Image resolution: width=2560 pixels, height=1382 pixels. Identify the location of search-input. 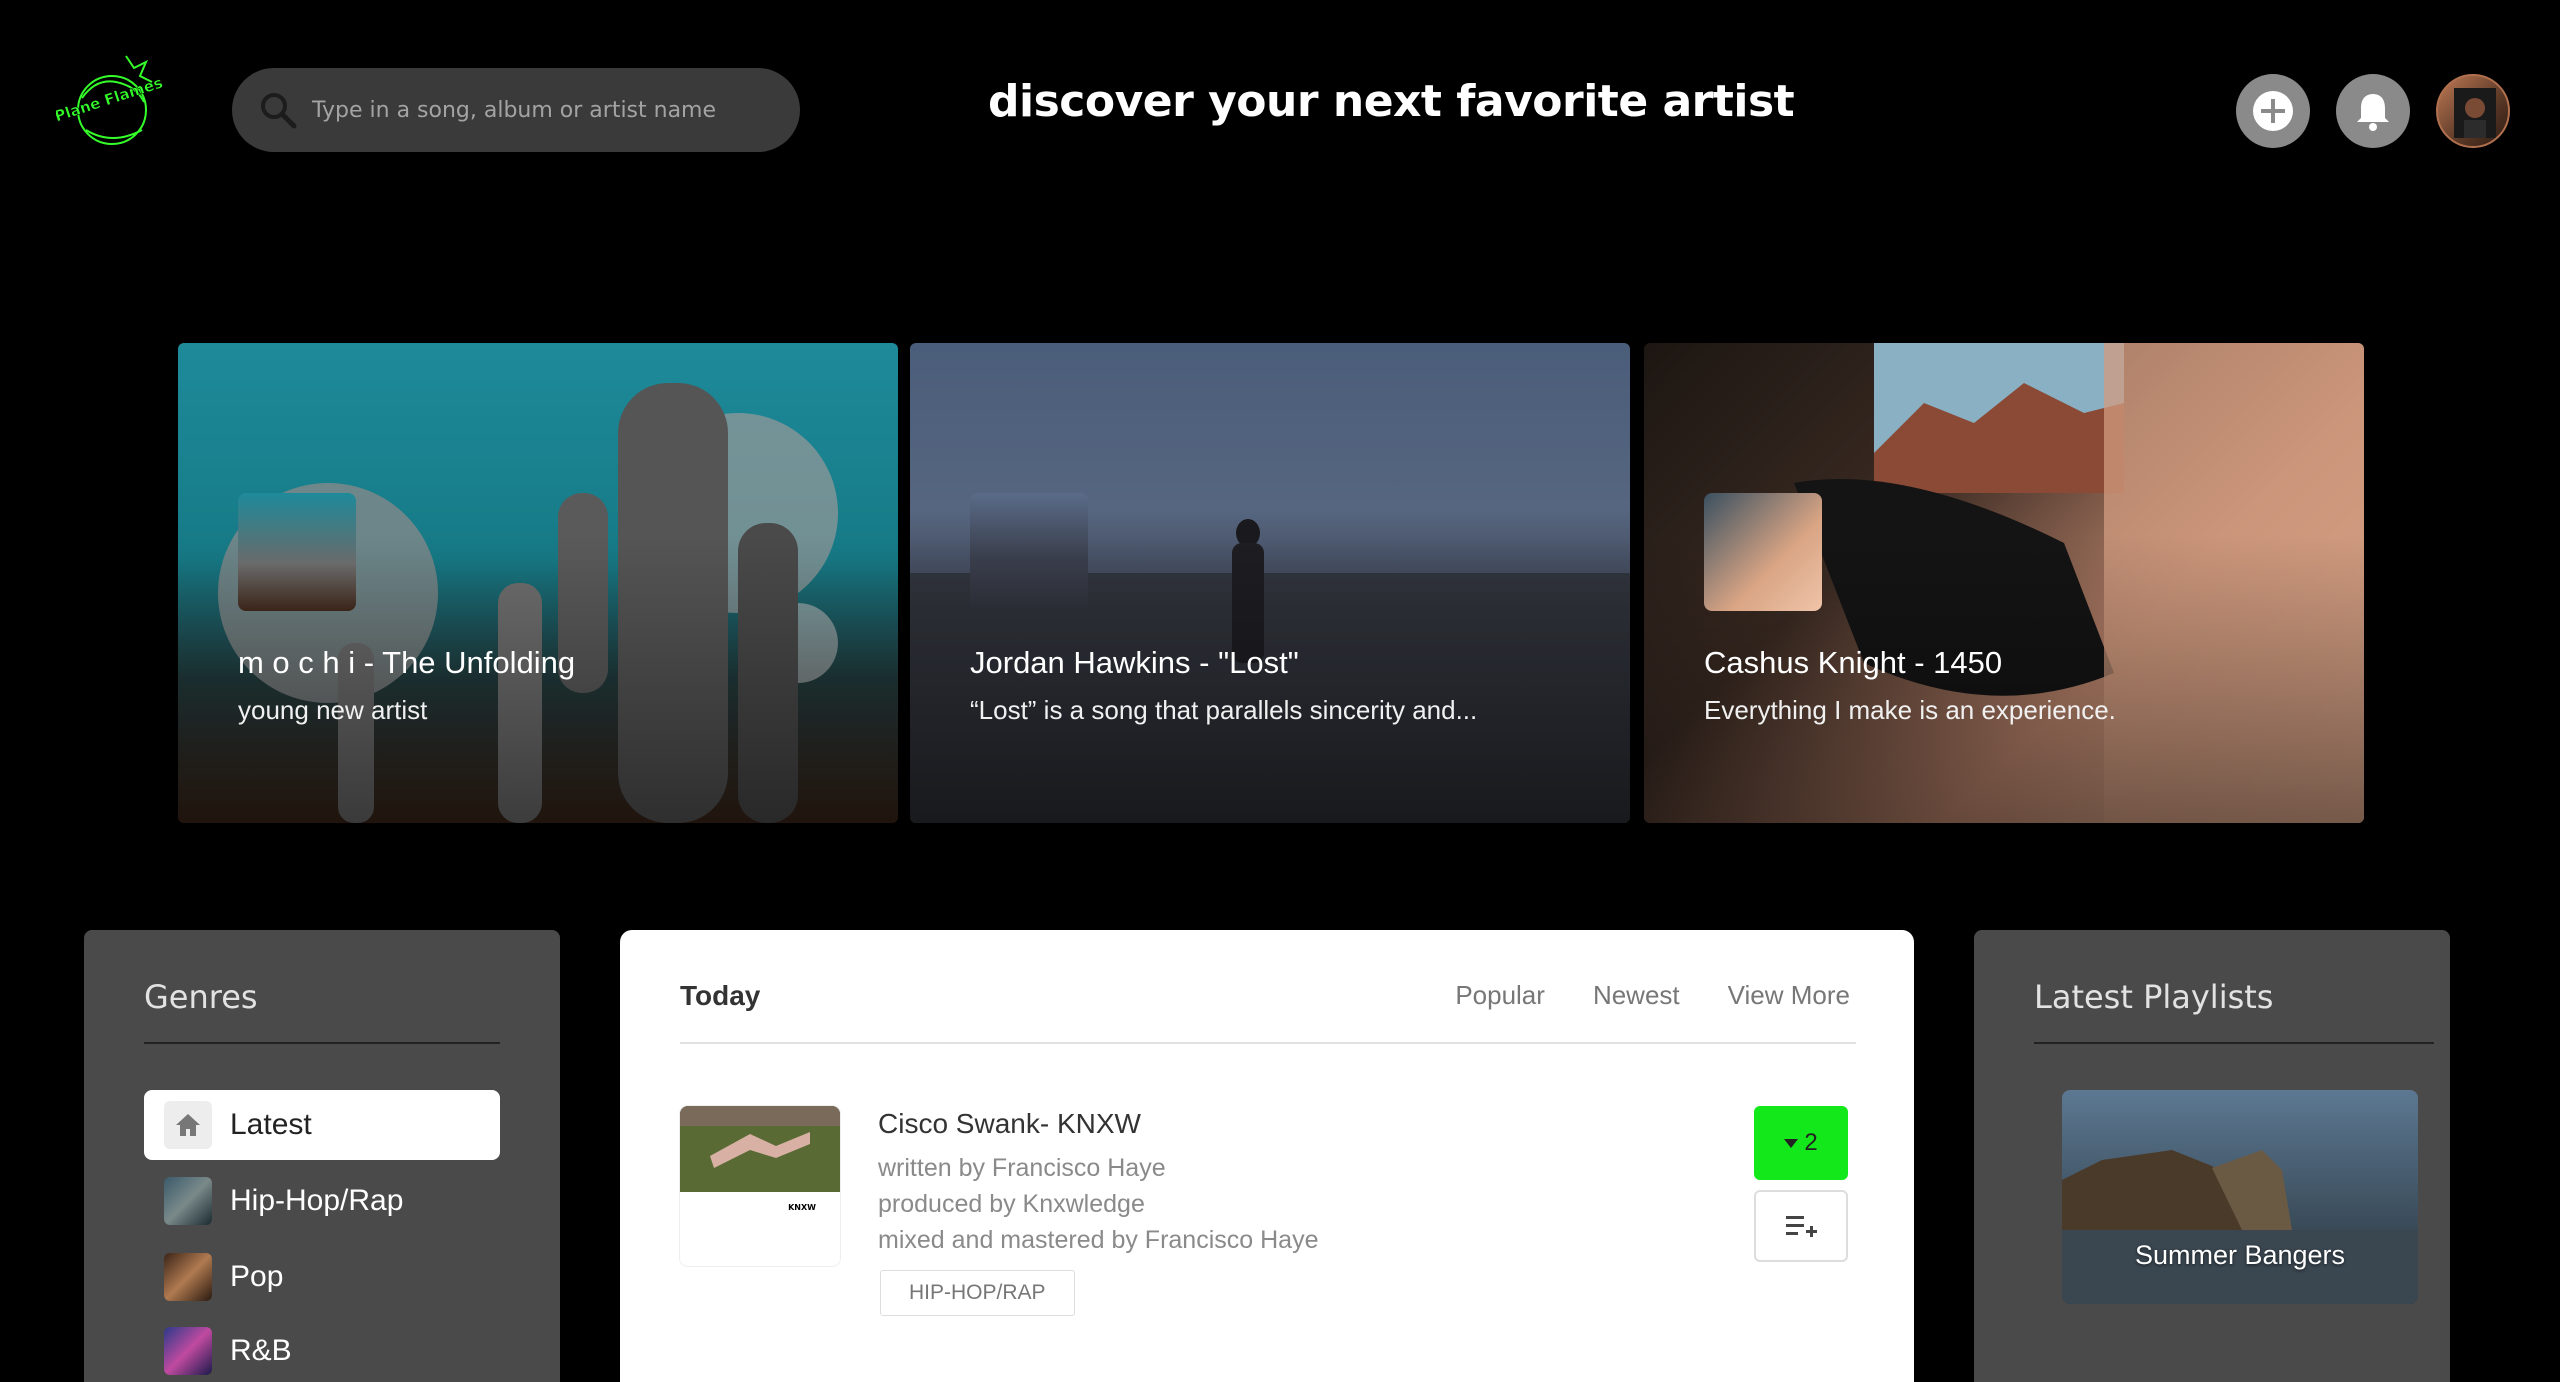
(532, 110).